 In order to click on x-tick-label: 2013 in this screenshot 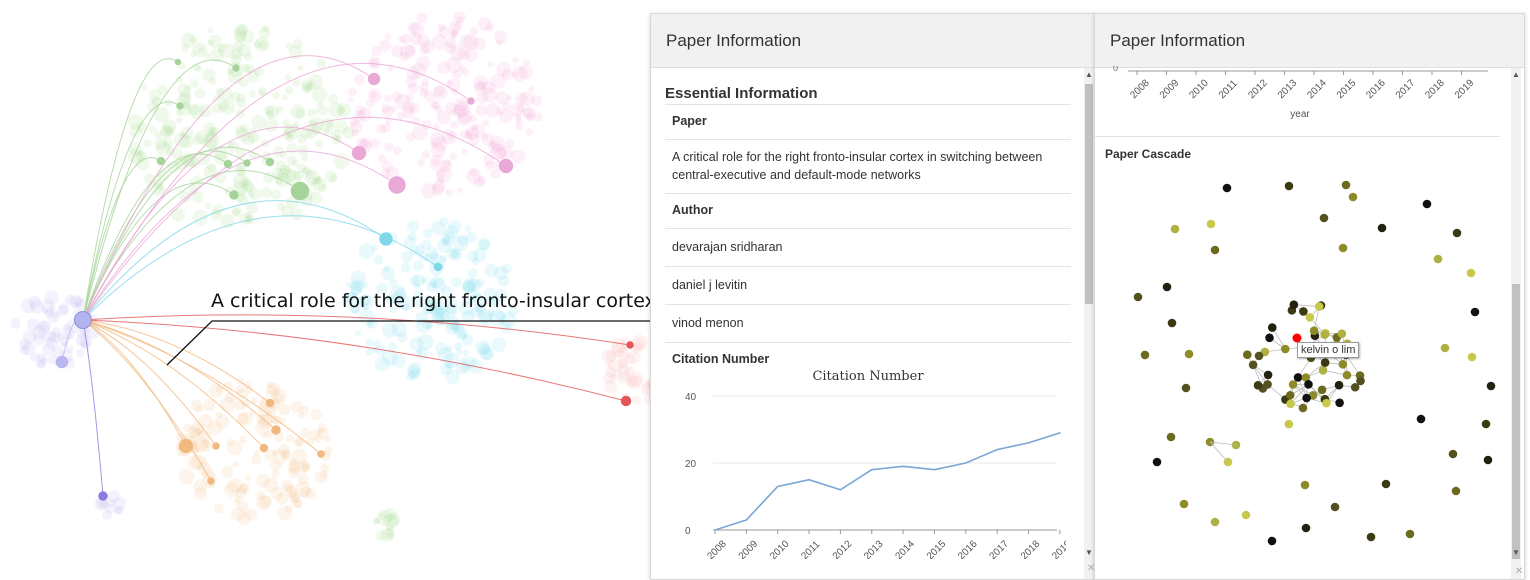, I will do `click(874, 548)`.